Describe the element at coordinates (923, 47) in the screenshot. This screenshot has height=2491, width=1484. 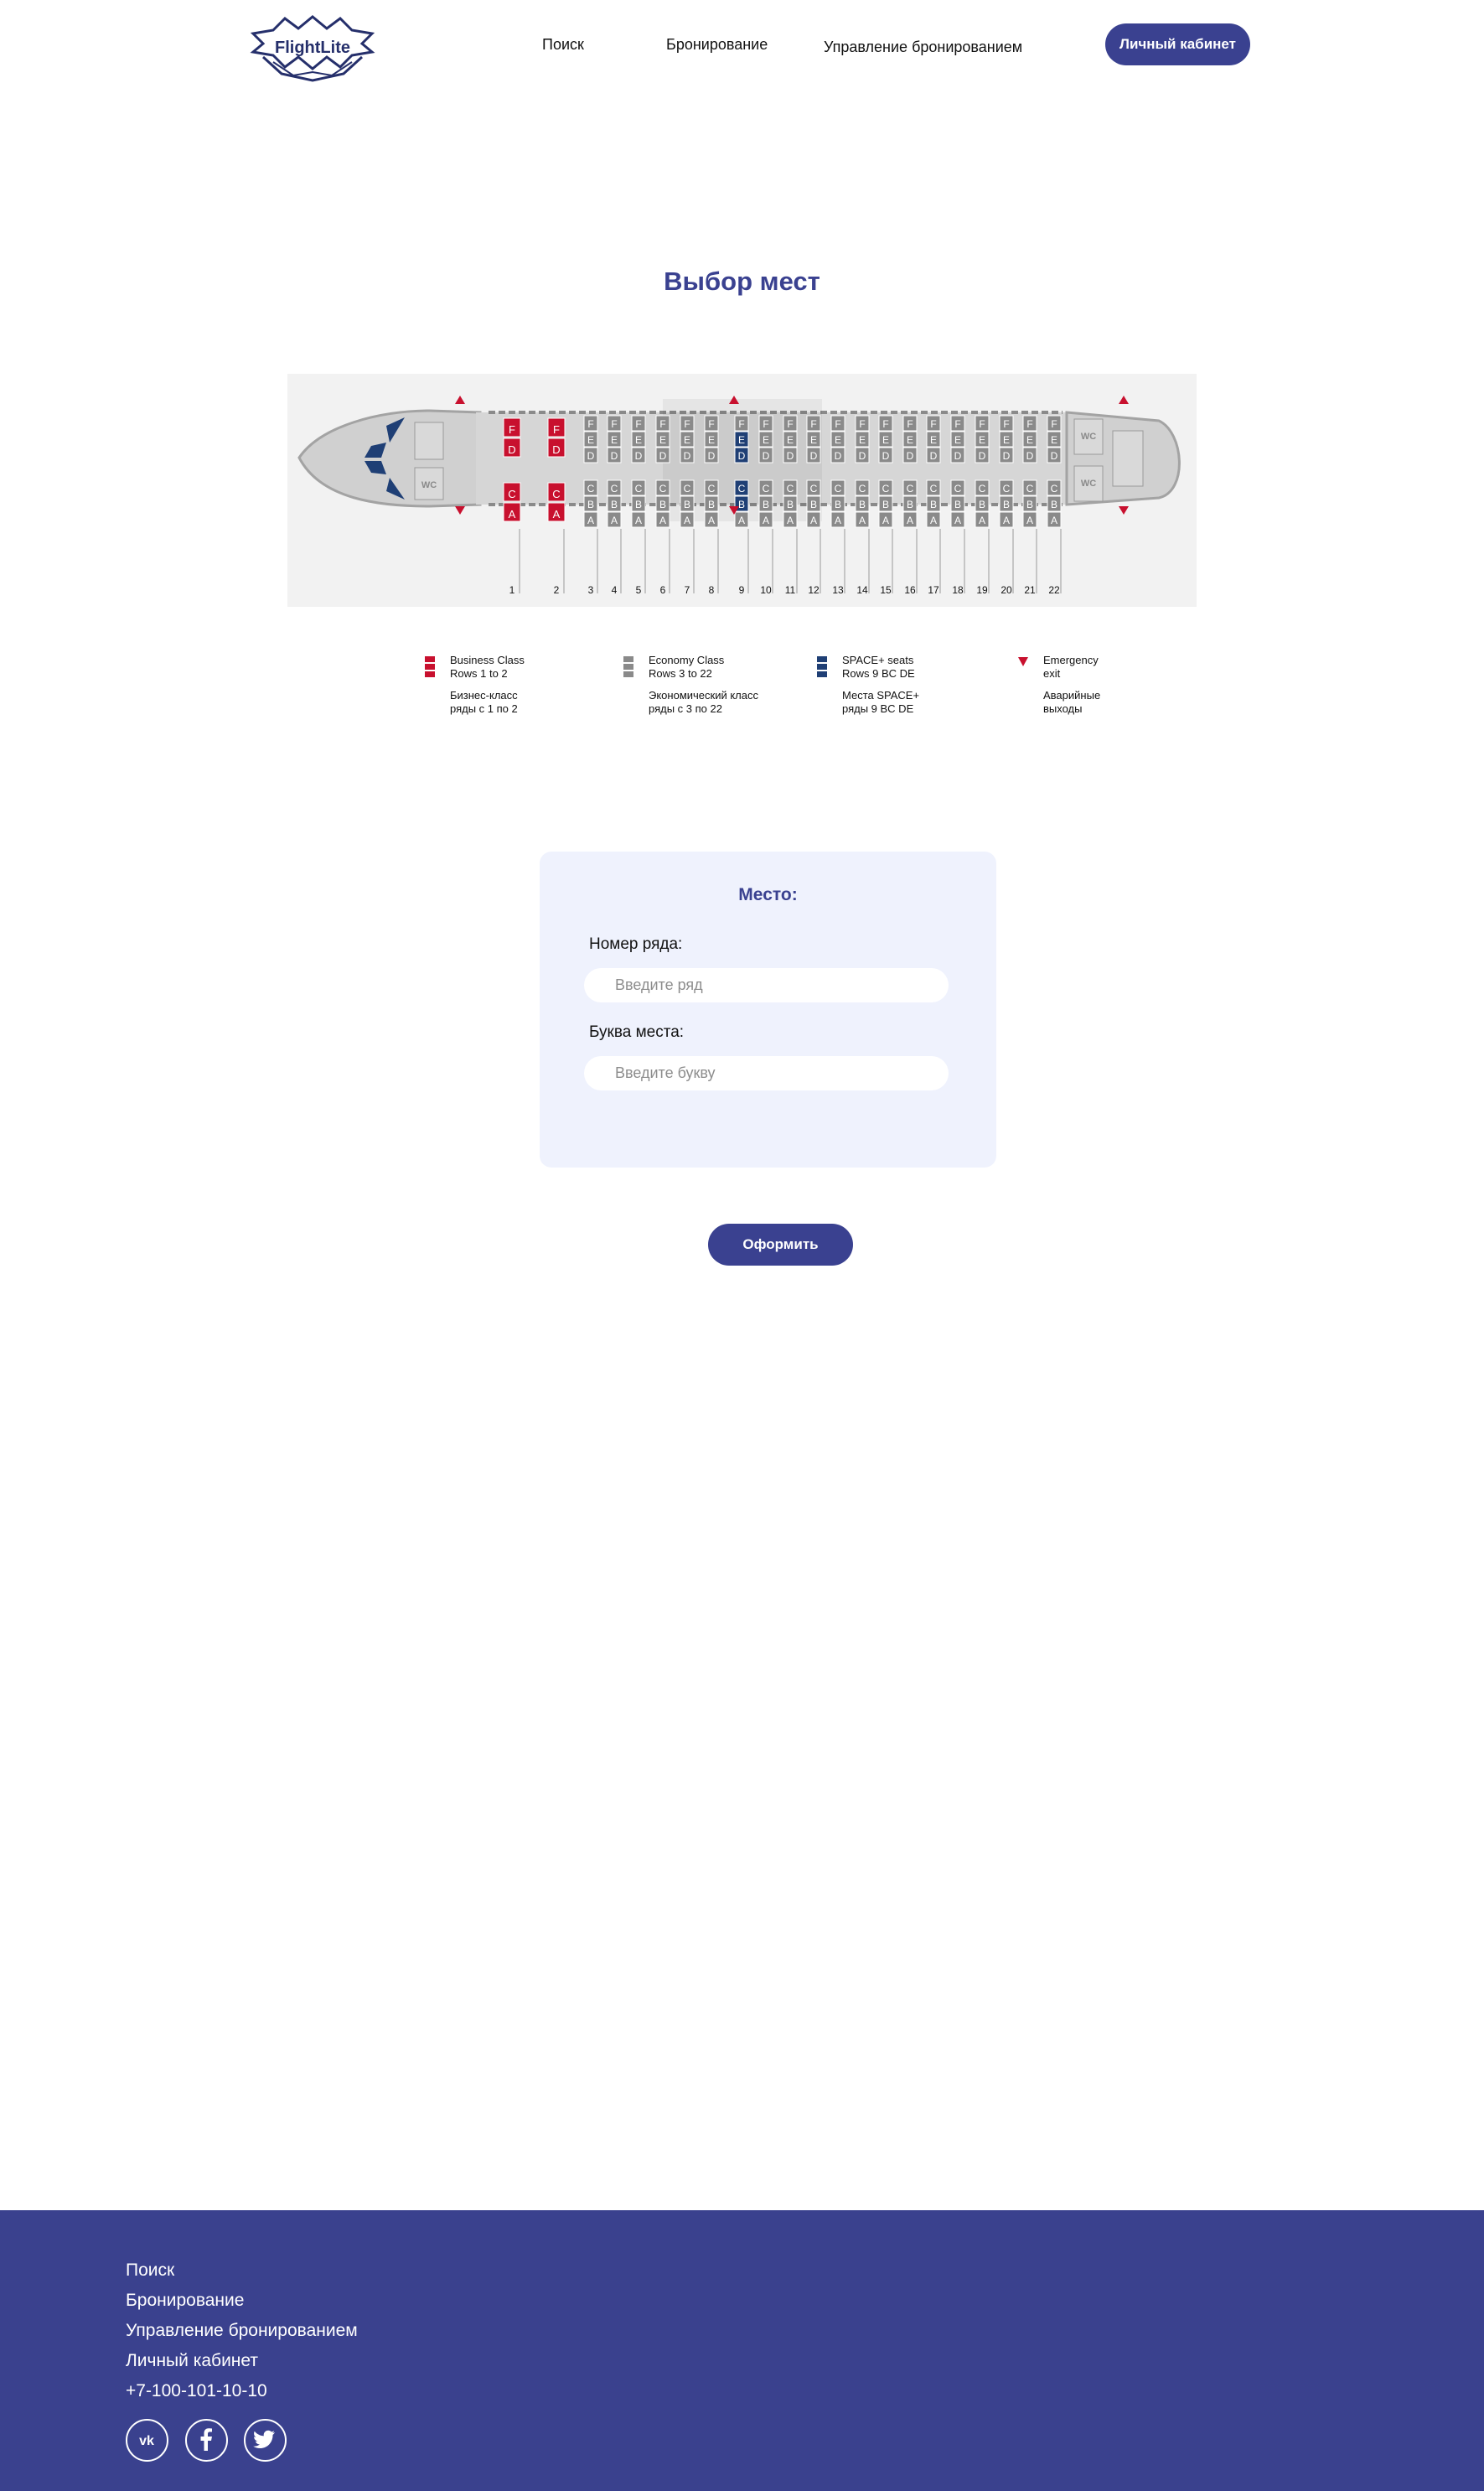
I see `nav-manage-booking: Управление бронированием` at that location.